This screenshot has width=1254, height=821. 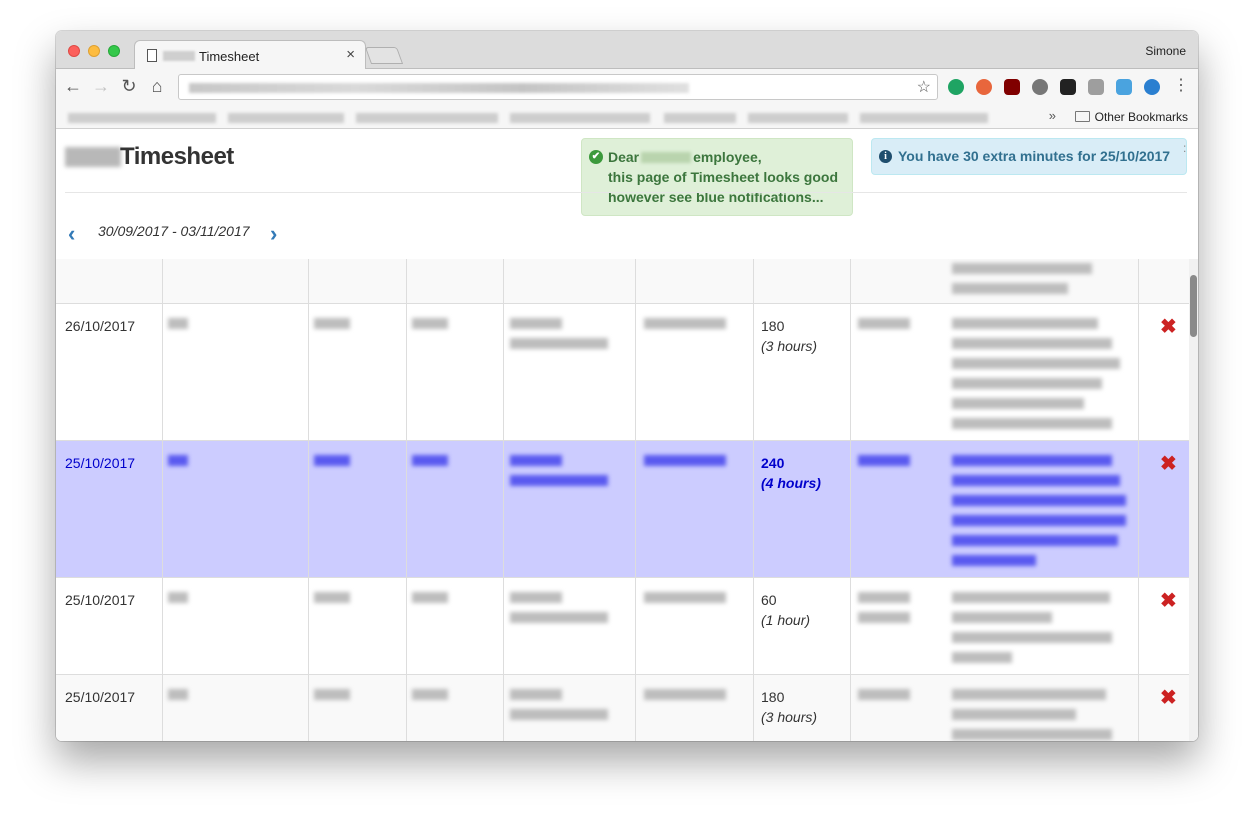 I want to click on next-period-chevron-icon: ›, so click(x=273, y=234).